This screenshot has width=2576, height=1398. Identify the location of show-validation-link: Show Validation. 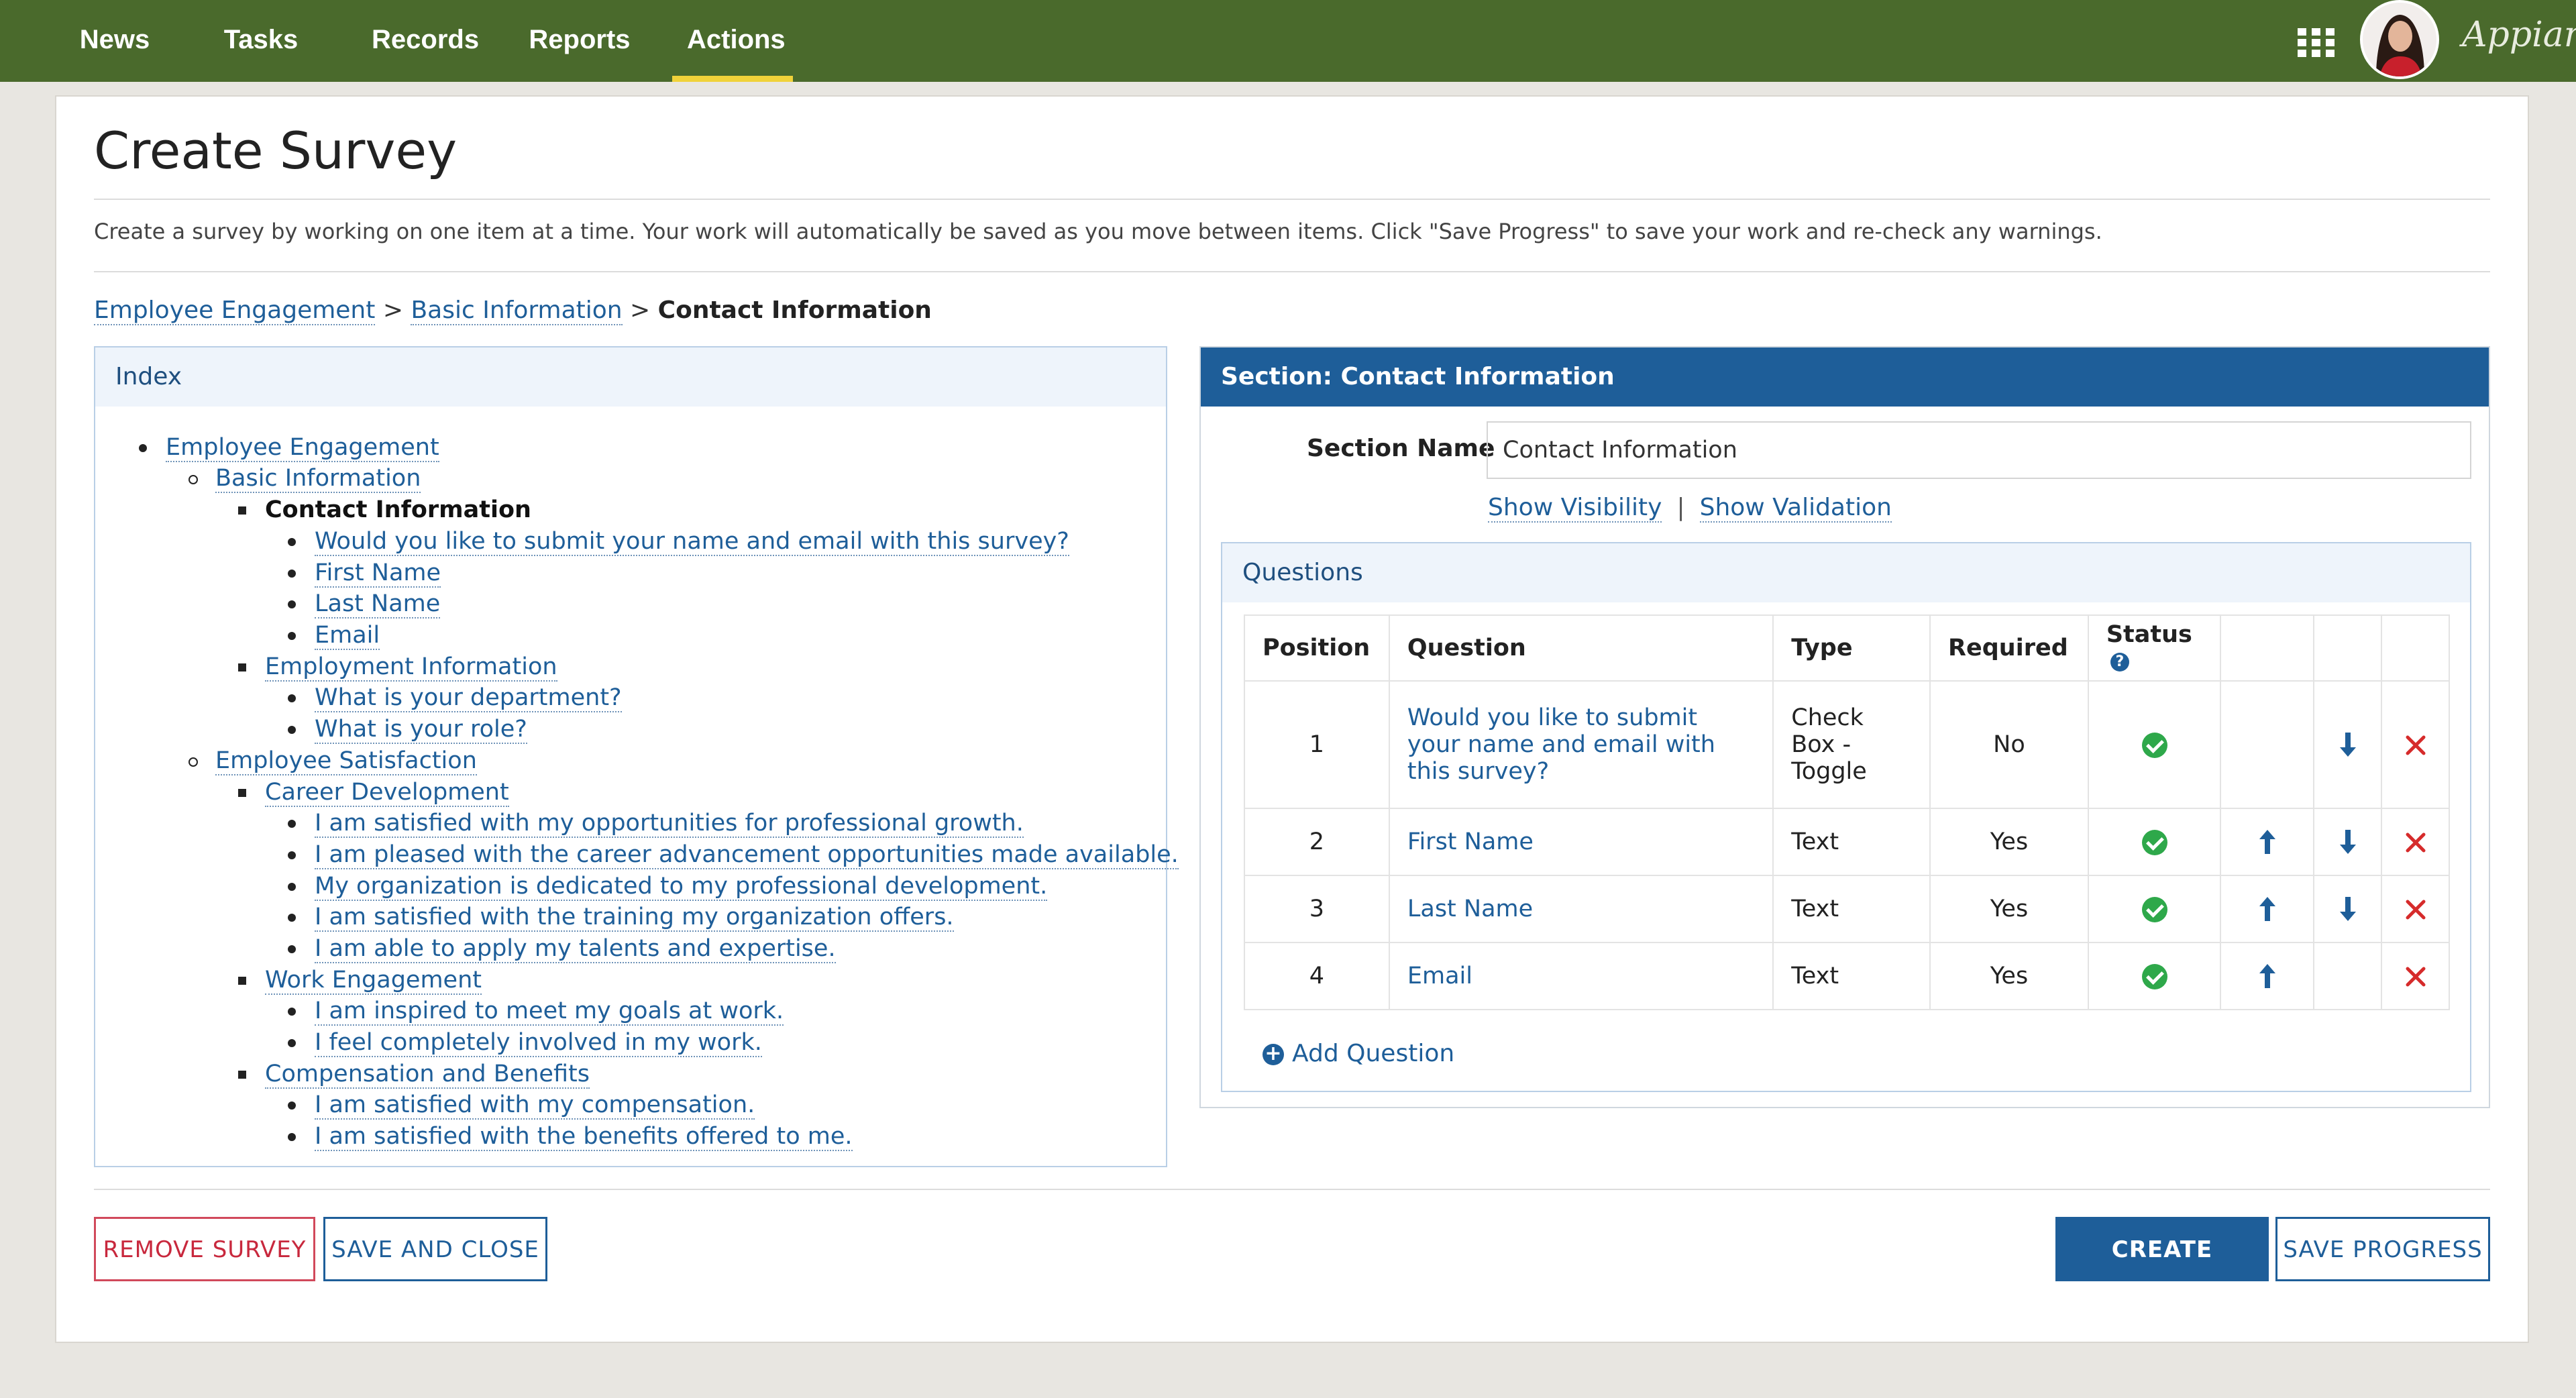
(1795, 508).